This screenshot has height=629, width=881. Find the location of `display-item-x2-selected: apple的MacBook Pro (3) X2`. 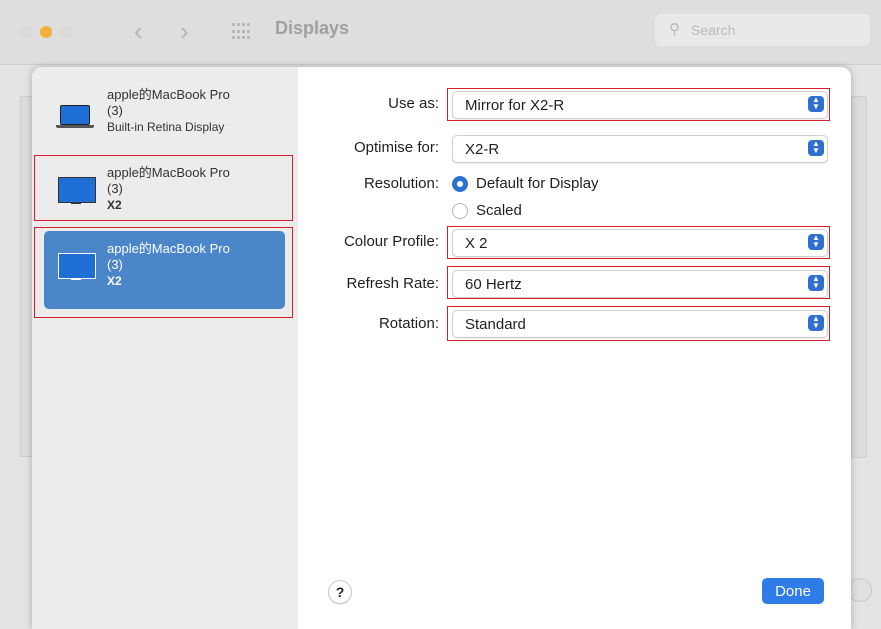

display-item-x2-selected: apple的MacBook Pro (3) X2 is located at coordinates (164, 270).